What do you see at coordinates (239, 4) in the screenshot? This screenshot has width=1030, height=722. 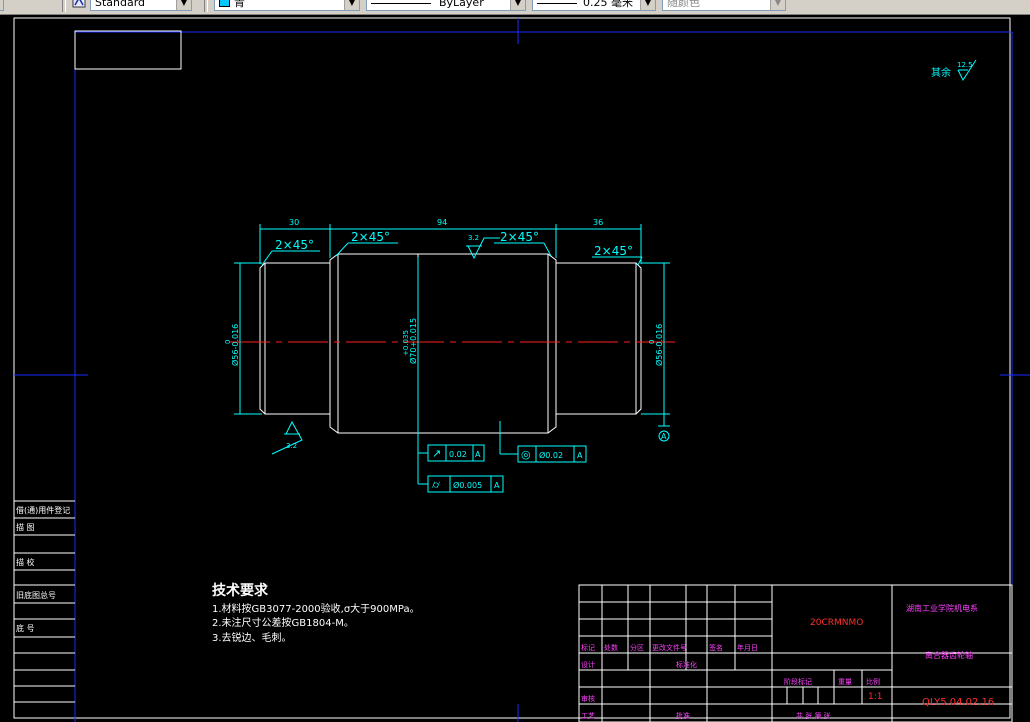 I see `layer-value: 青` at bounding box center [239, 4].